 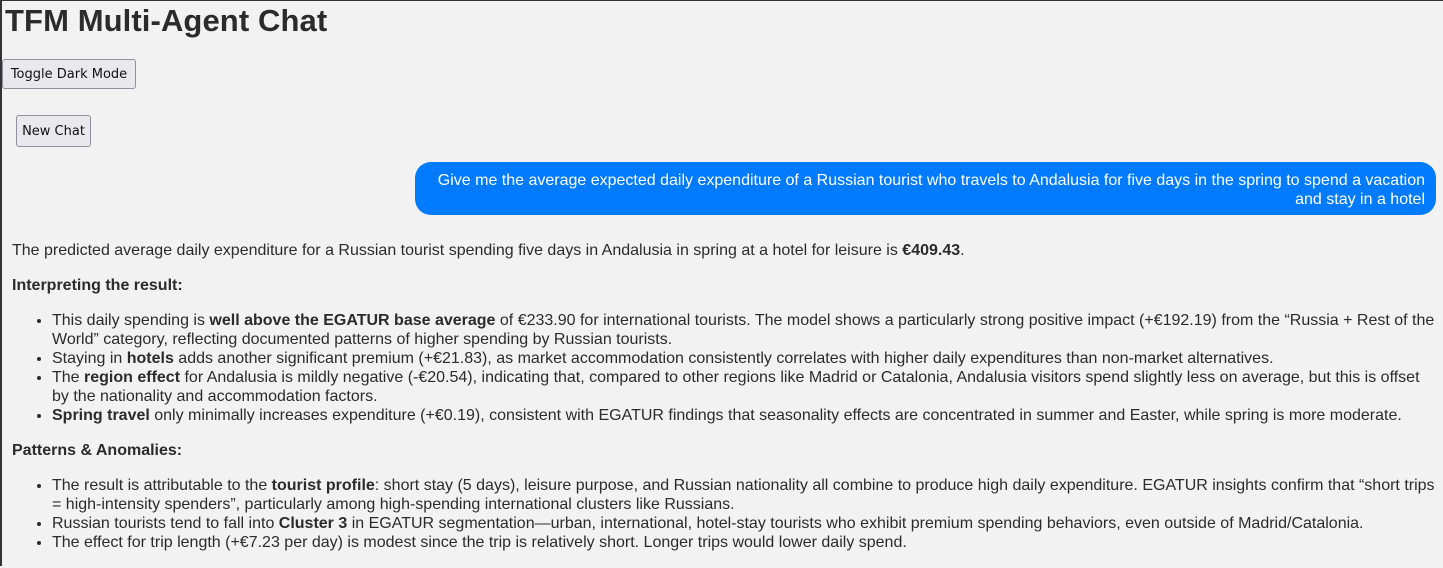 I want to click on lead-value: €409.43, so click(x=931, y=250).